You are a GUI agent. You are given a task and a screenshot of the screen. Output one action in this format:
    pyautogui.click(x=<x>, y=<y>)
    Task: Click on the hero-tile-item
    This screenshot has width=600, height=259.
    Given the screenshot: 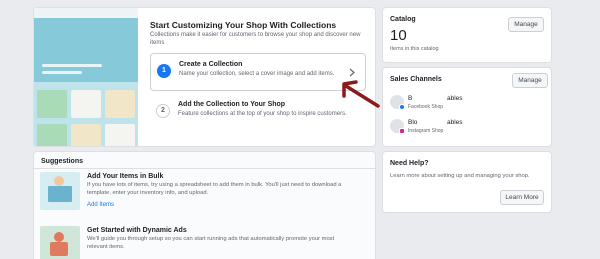 What is the action you would take?
    pyautogui.click(x=120, y=104)
    